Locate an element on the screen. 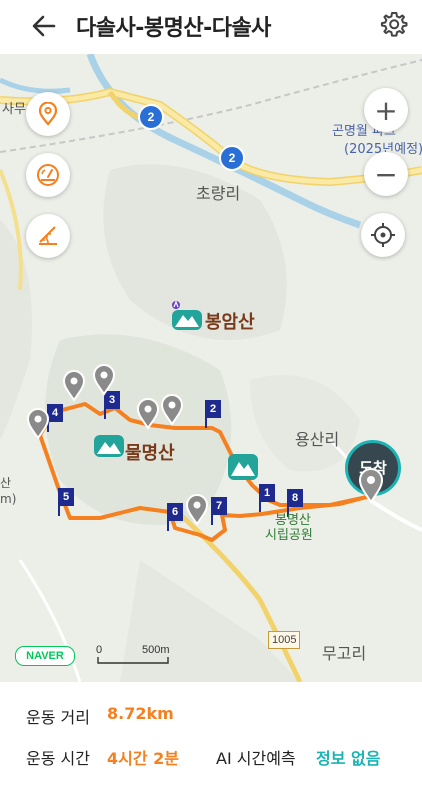 This screenshot has height=790, width=422. scale-end: 500m is located at coordinates (156, 650).